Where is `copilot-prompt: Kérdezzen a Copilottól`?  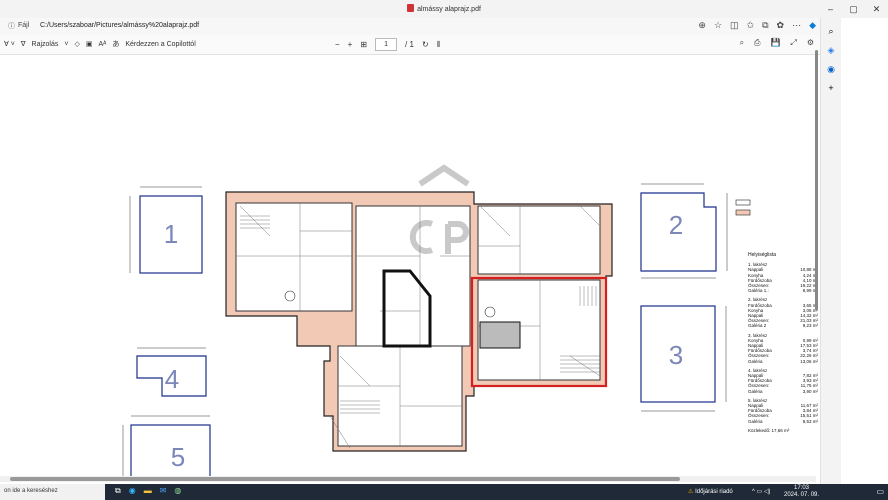
copilot-prompt: Kérdezzen a Copilottól is located at coordinates (160, 44).